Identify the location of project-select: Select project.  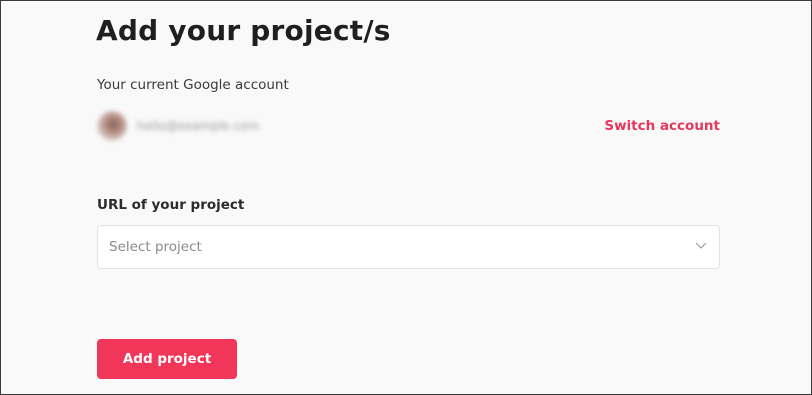
(408, 247).